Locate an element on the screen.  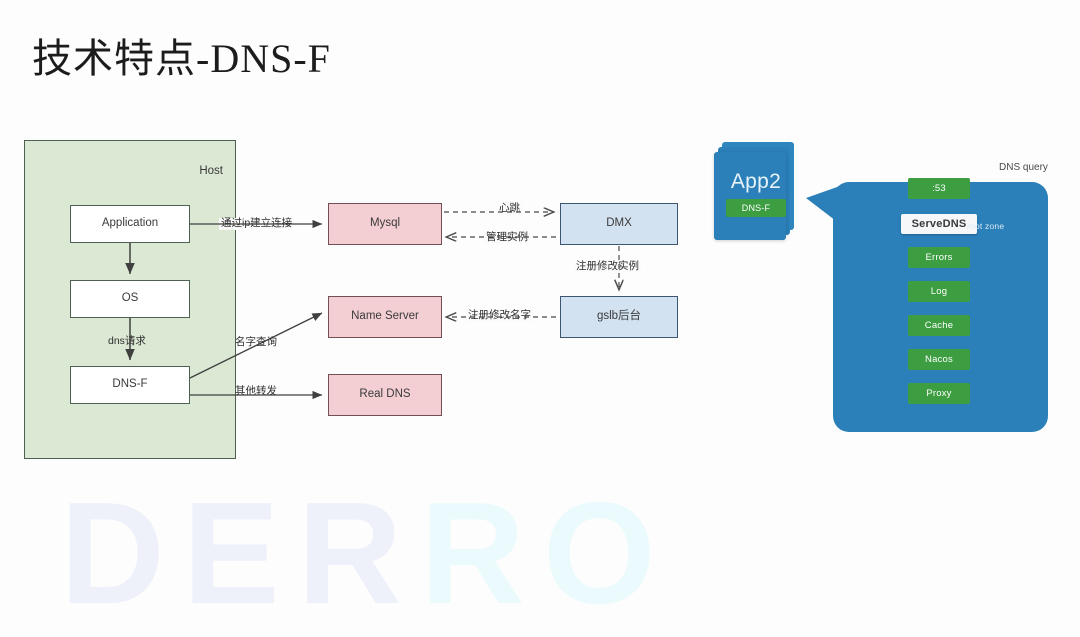
chain-node-cache: Cache is located at coordinates (939, 325).